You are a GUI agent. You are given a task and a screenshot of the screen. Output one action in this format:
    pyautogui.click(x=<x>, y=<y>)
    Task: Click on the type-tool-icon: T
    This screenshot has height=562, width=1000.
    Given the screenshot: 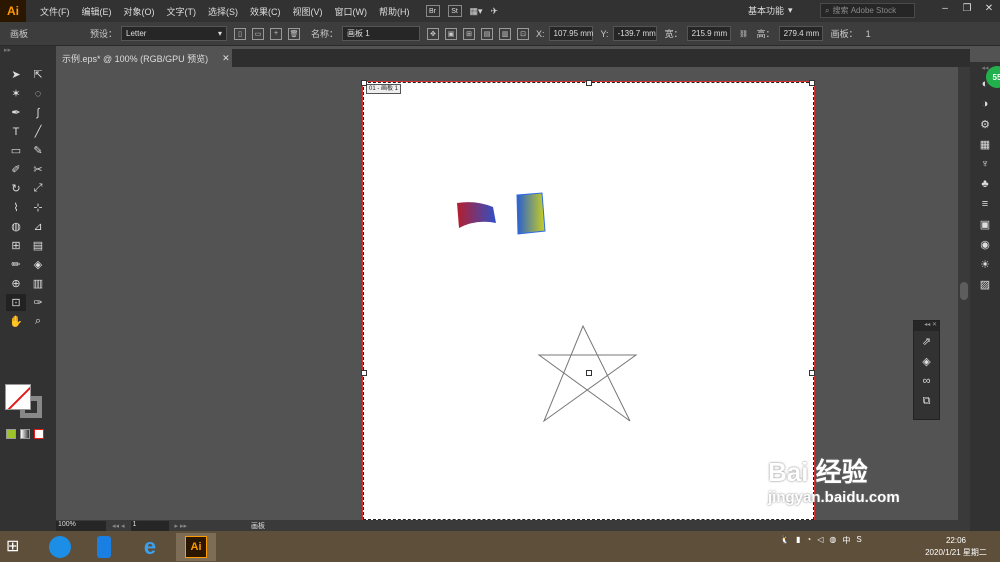 What is the action you would take?
    pyautogui.click(x=16, y=131)
    